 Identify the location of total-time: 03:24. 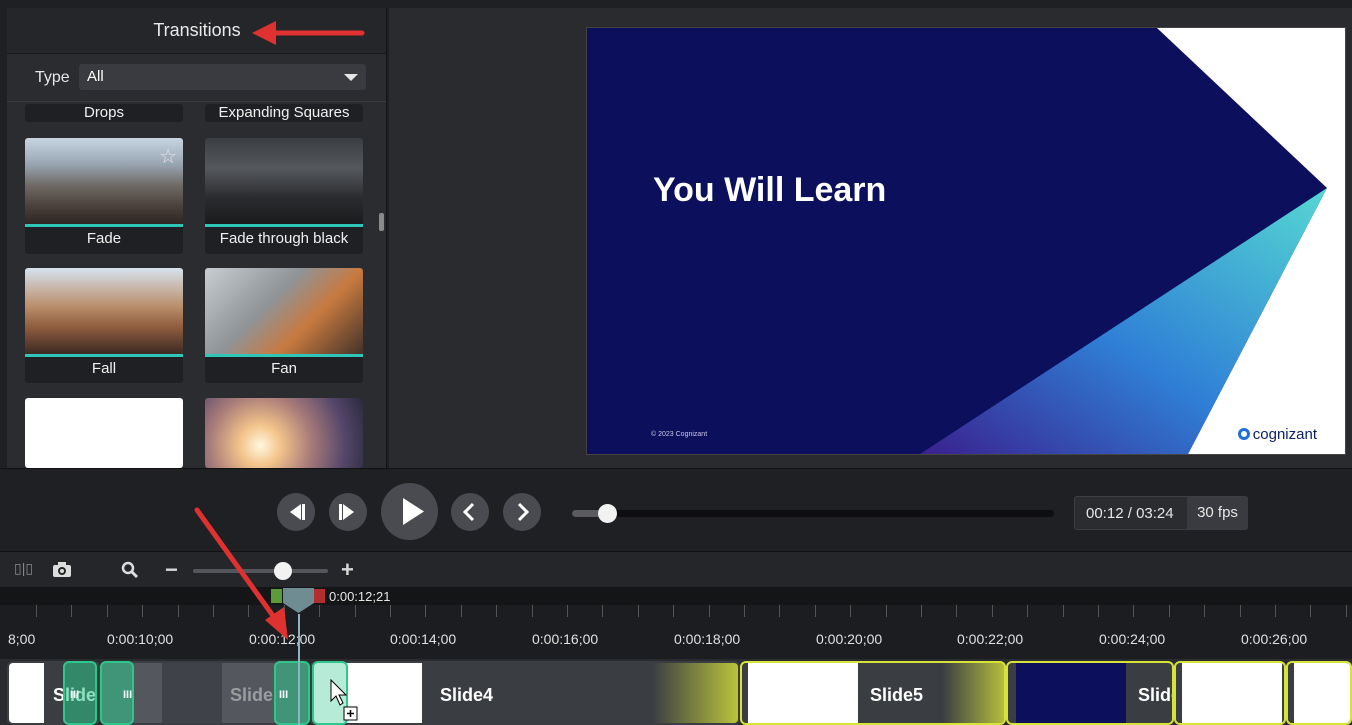
(1155, 513).